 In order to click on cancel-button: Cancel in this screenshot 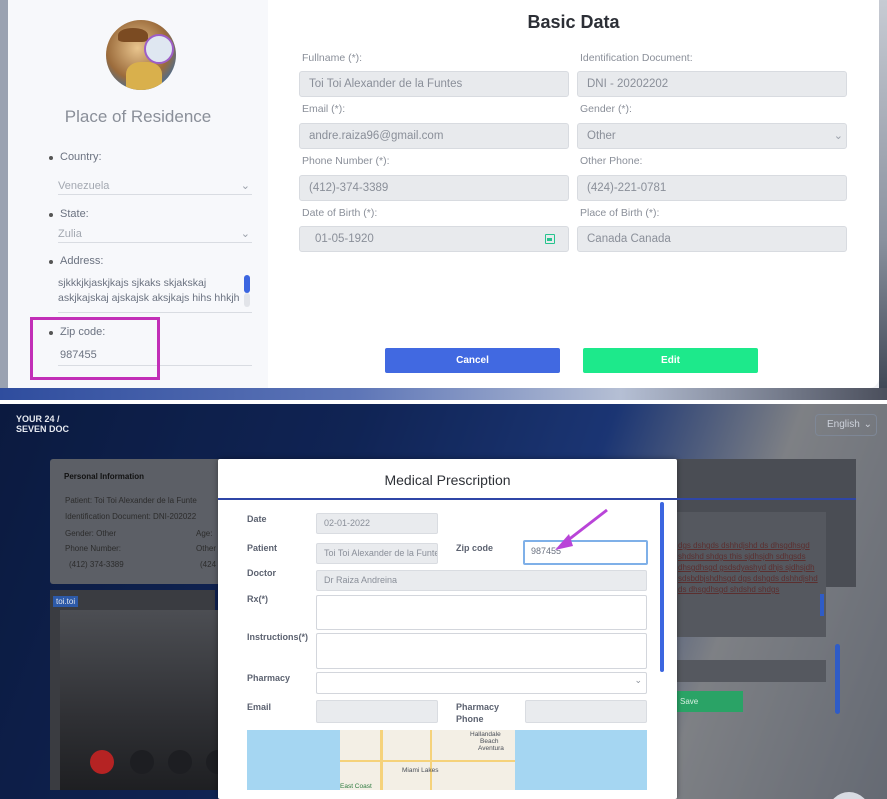, I will do `click(472, 360)`.